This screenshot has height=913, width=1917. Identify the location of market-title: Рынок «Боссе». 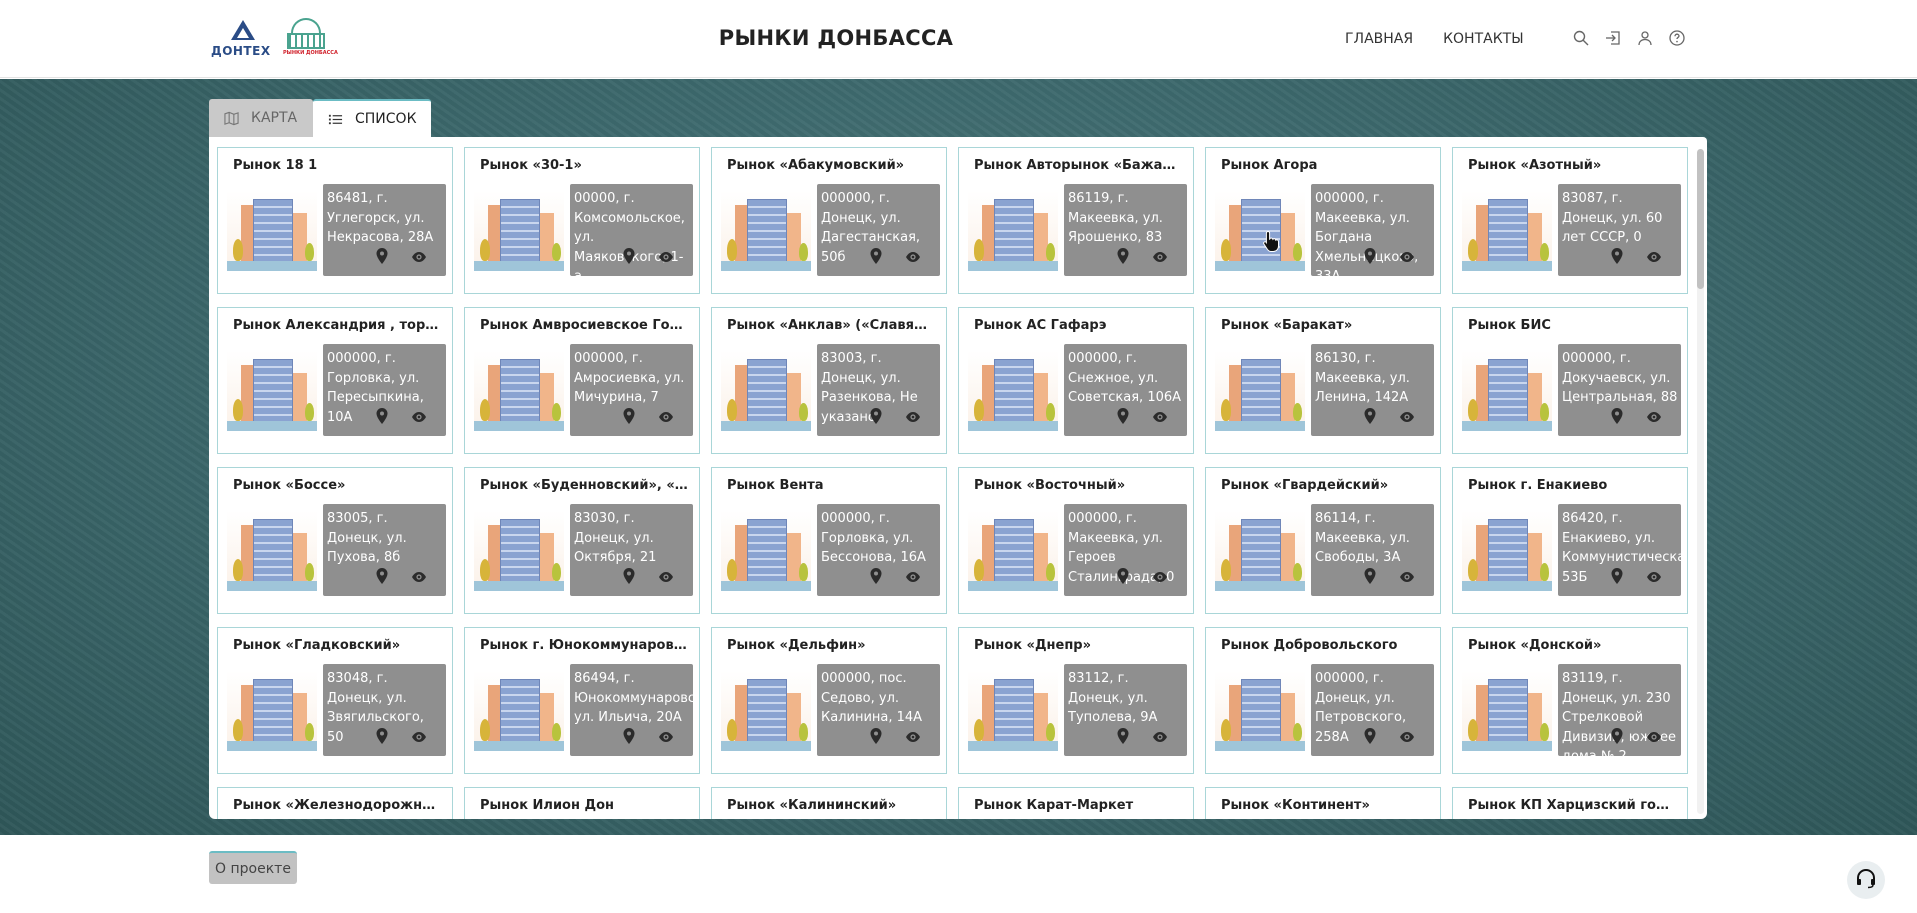
(337, 485).